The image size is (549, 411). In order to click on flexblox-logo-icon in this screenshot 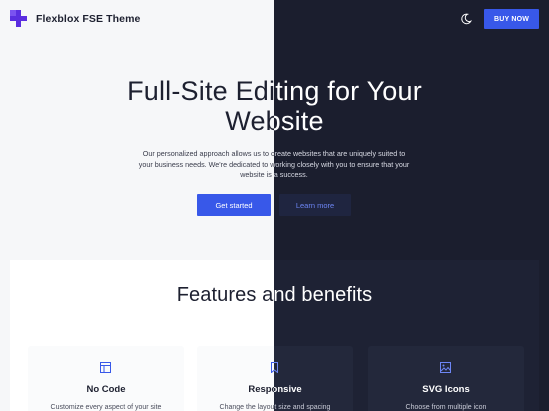, I will do `click(18, 18)`.